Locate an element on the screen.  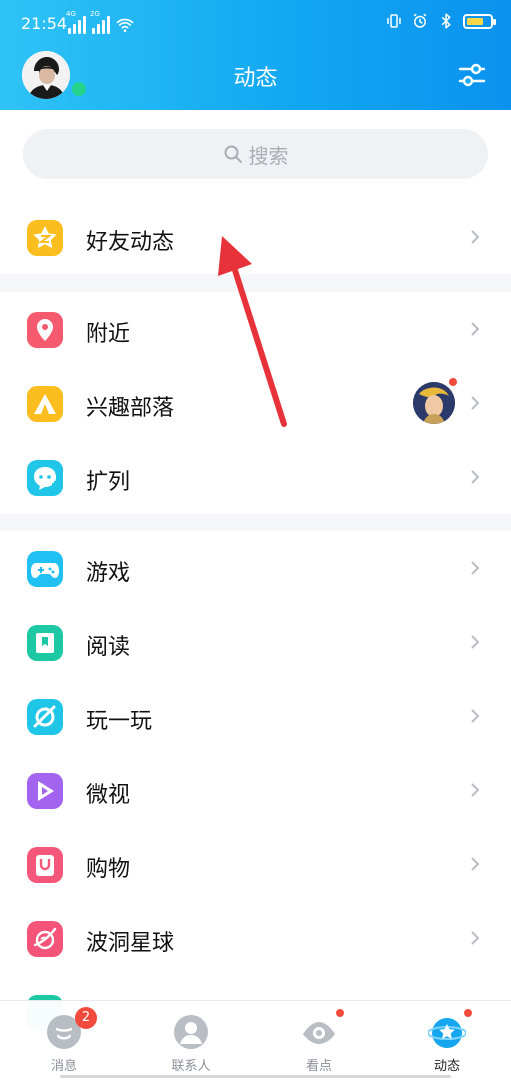
signal-group: 4G 2G is located at coordinates (100, 22).